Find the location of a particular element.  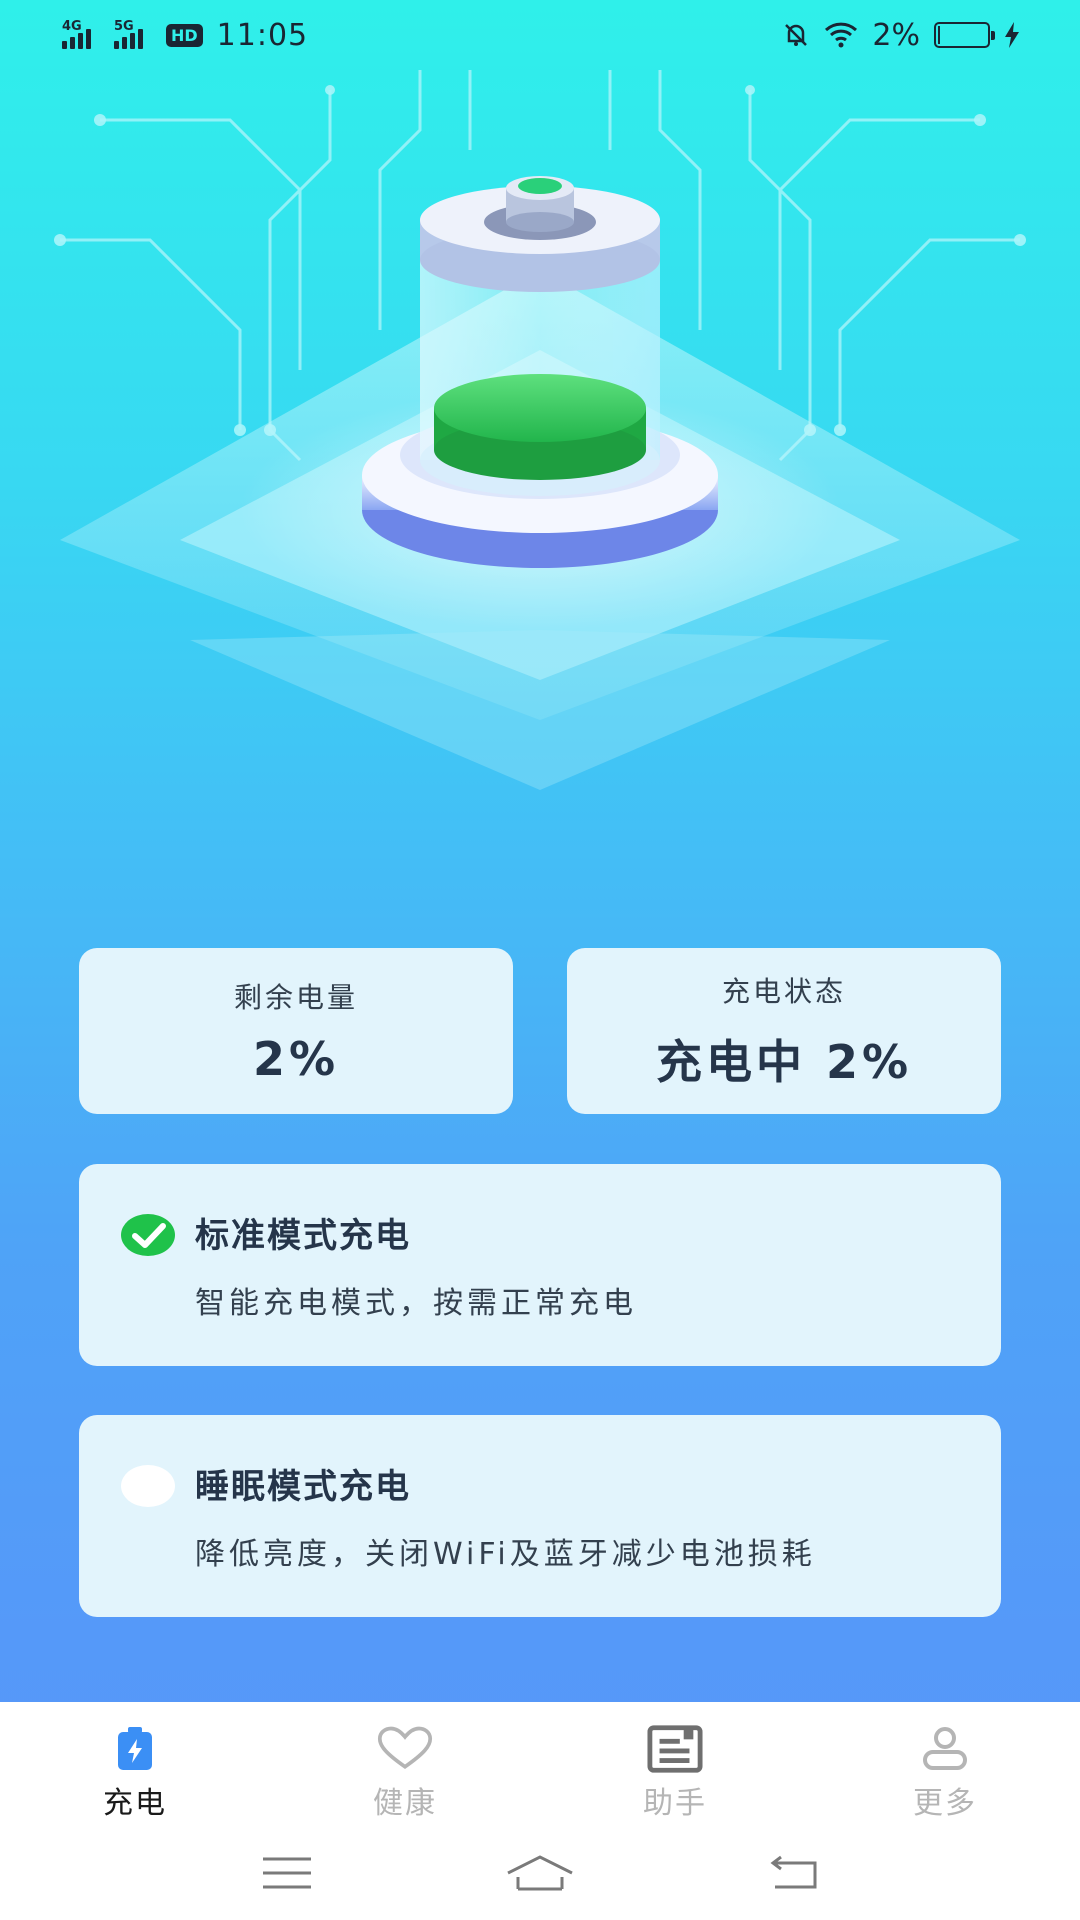

tab-more: 更多 is located at coordinates (945, 1764).